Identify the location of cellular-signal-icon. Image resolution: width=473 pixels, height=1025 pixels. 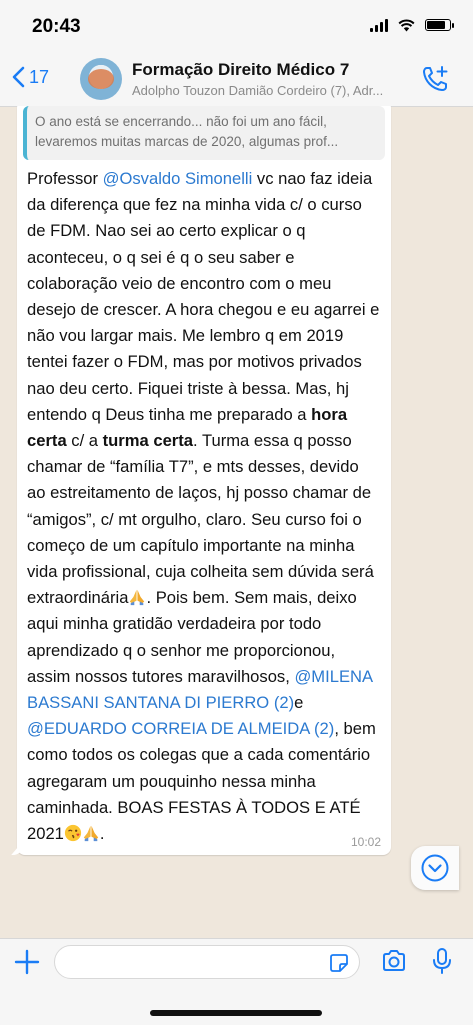
(379, 25).